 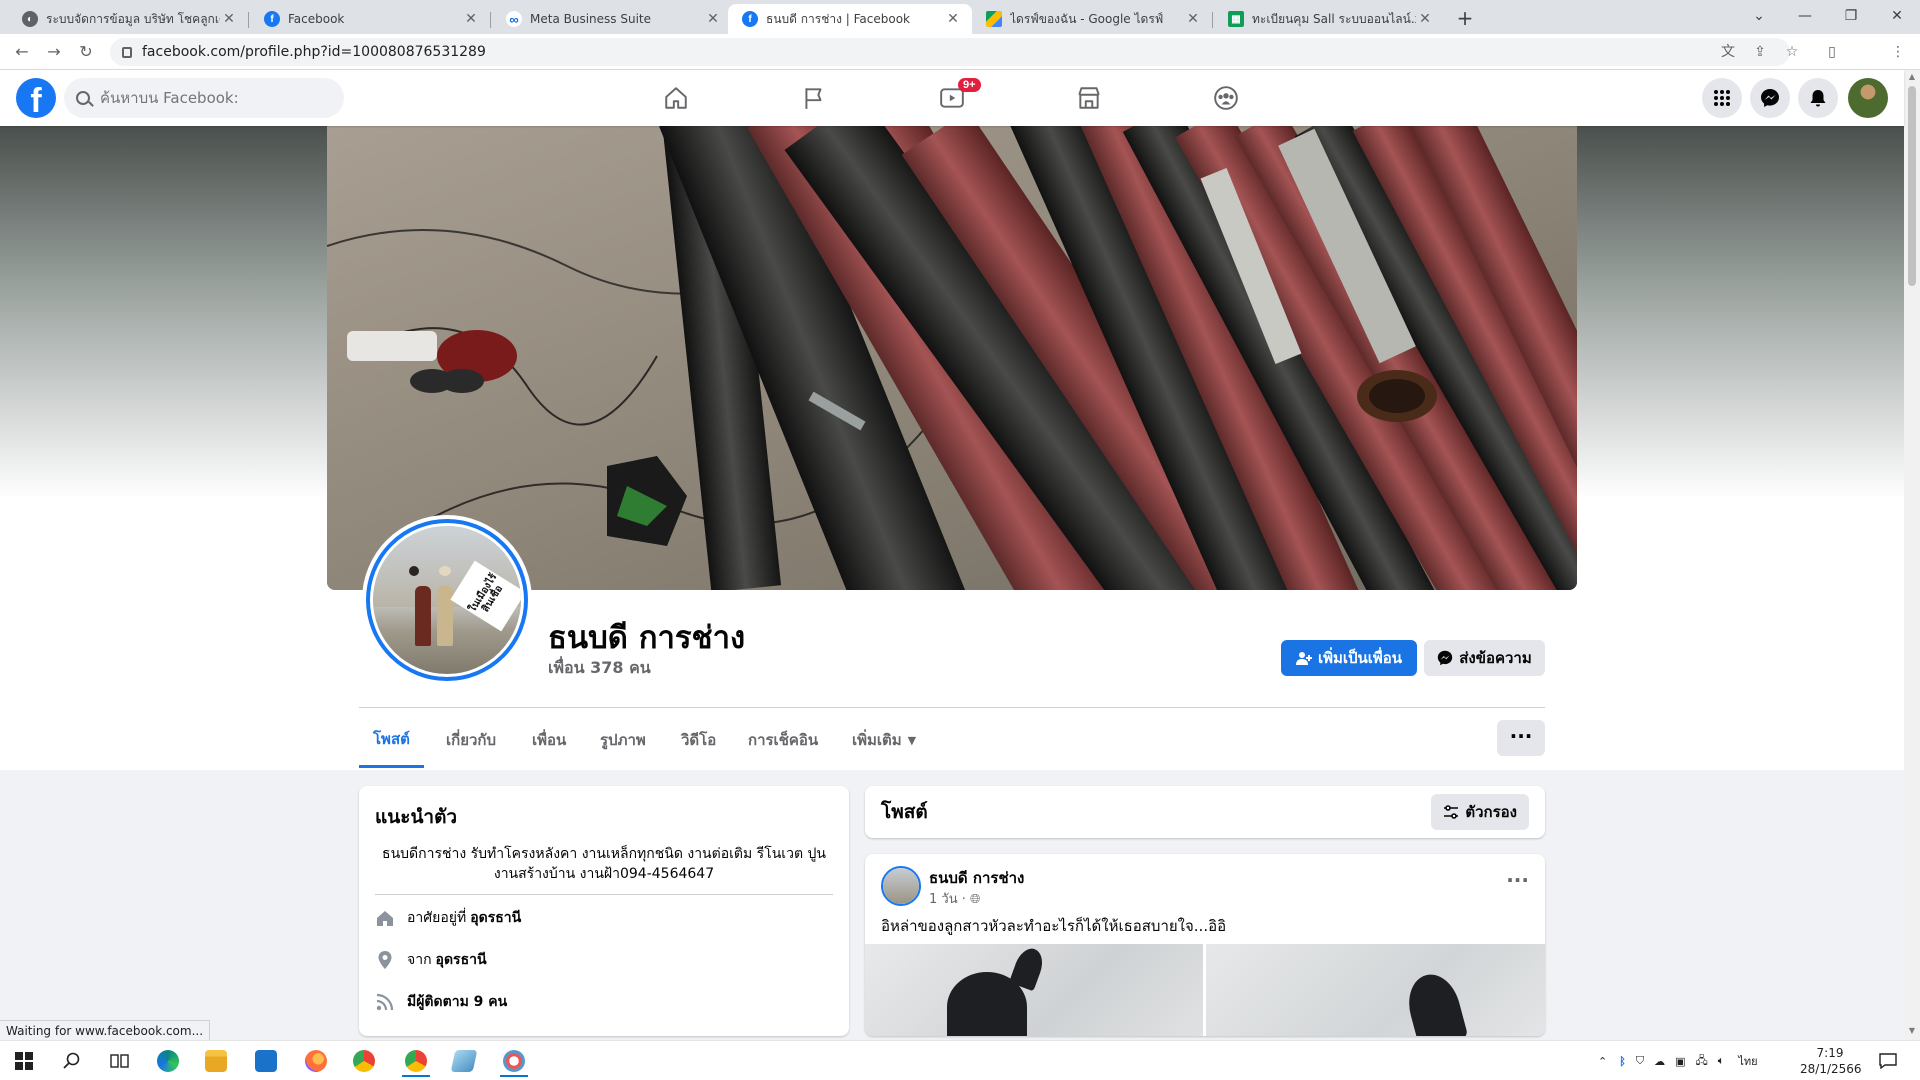 I want to click on messenger-icon, so click(x=1770, y=98).